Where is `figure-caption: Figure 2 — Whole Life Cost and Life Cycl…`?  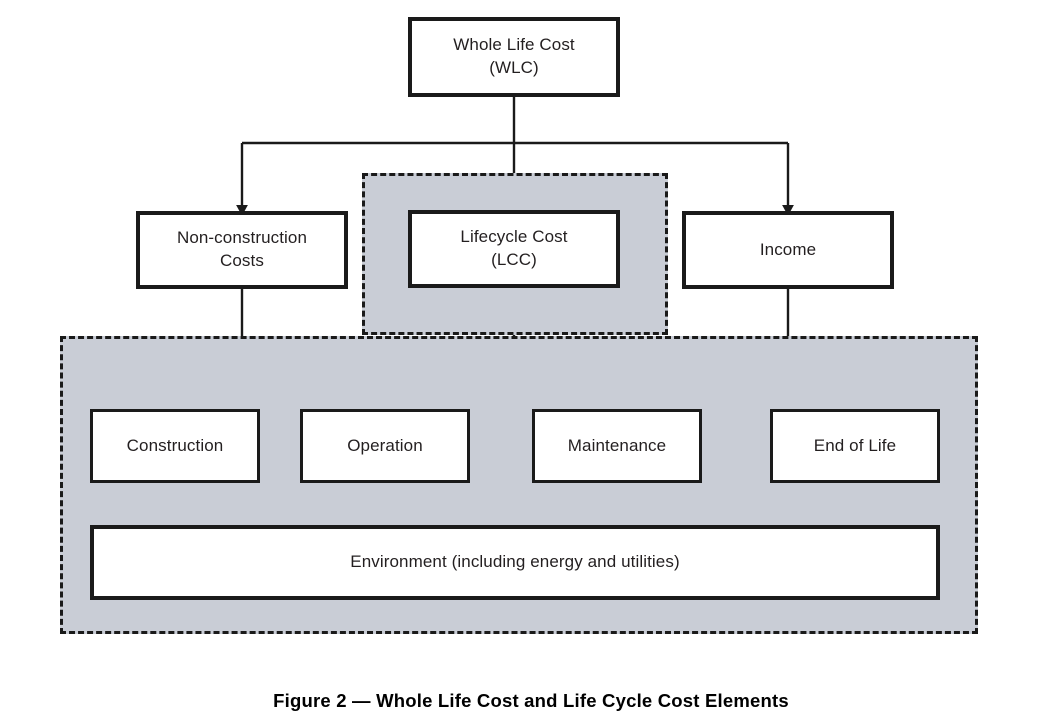
figure-caption: Figure 2 — Whole Life Cost and Life Cycl… is located at coordinates (531, 700).